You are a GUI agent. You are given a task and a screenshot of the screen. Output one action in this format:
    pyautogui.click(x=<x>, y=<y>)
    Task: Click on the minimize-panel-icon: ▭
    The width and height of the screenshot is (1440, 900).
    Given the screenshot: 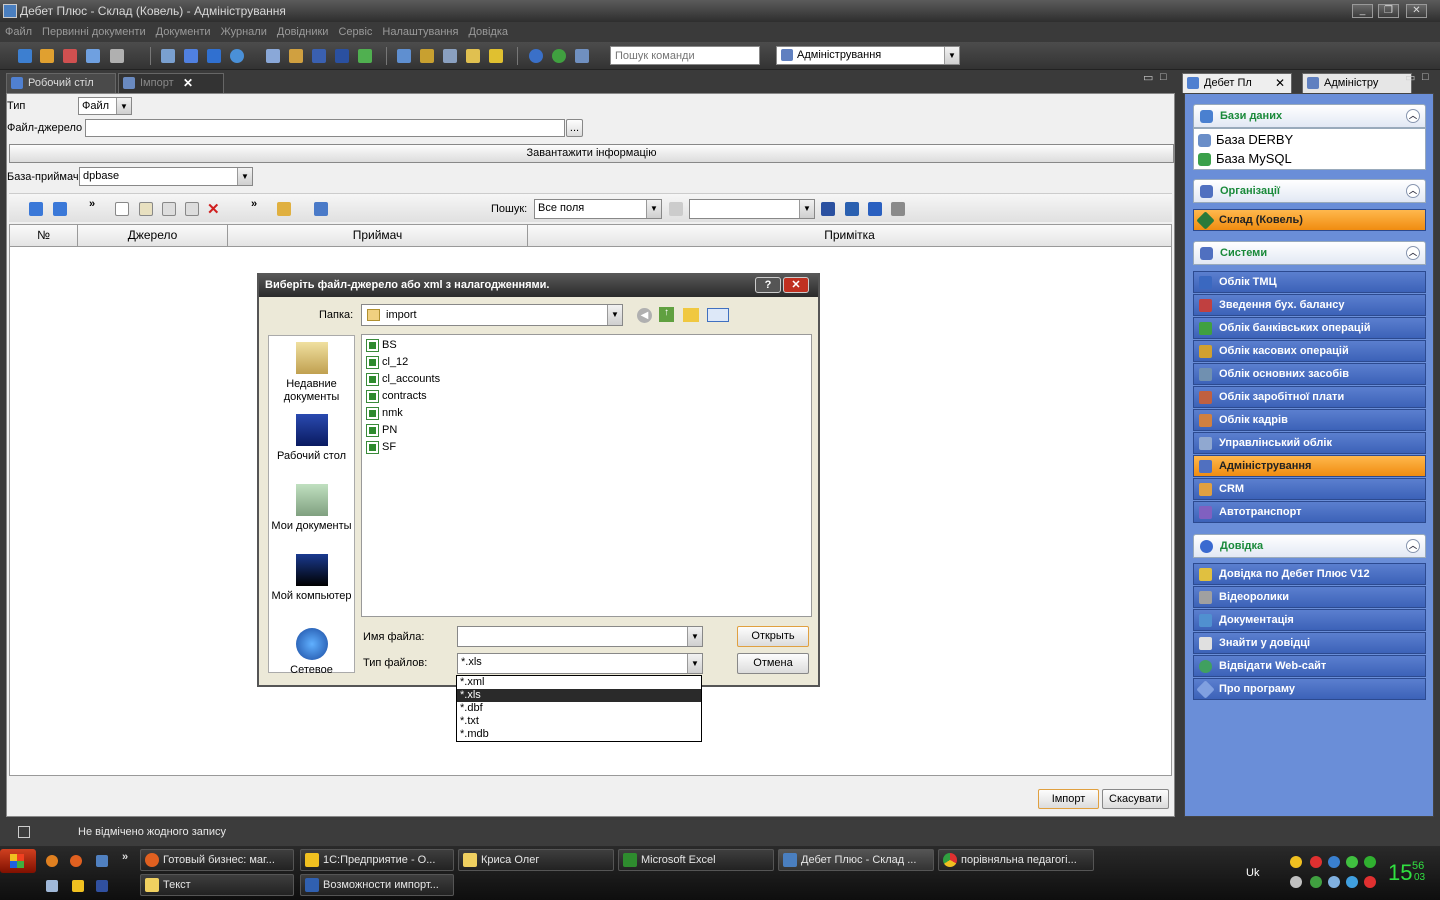 What is the action you would take?
    pyautogui.click(x=1148, y=77)
    